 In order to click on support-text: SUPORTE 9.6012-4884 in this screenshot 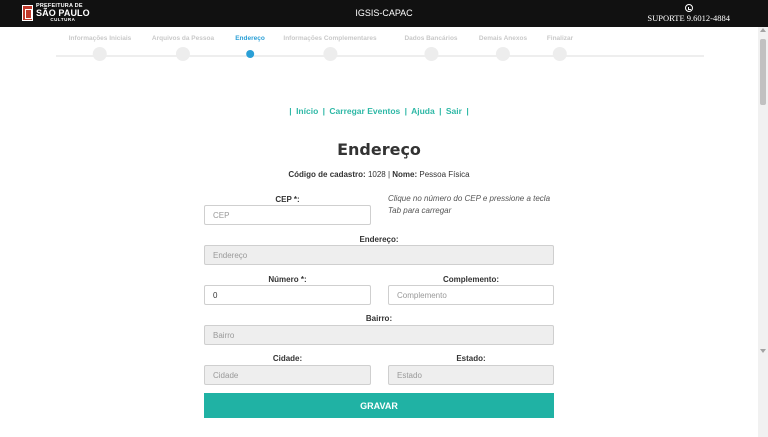, I will do `click(688, 18)`.